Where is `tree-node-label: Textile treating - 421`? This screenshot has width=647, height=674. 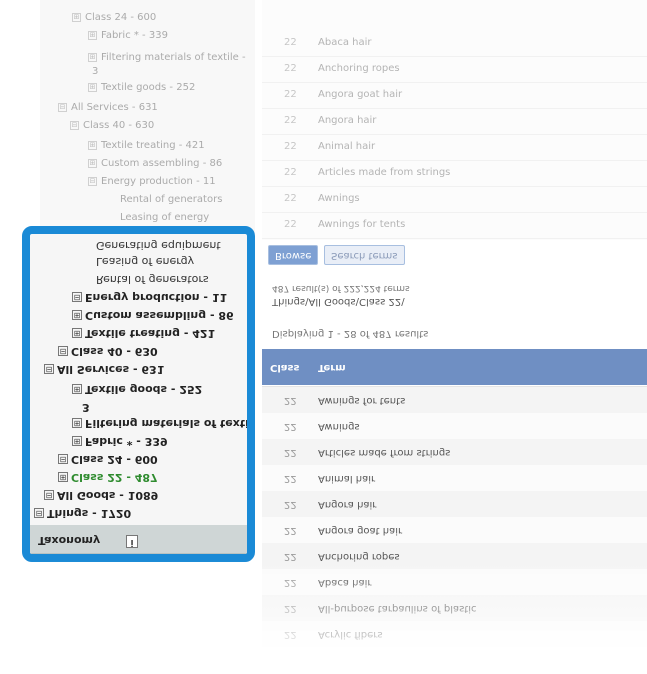 tree-node-label: Textile treating - 421 is located at coordinates (150, 333).